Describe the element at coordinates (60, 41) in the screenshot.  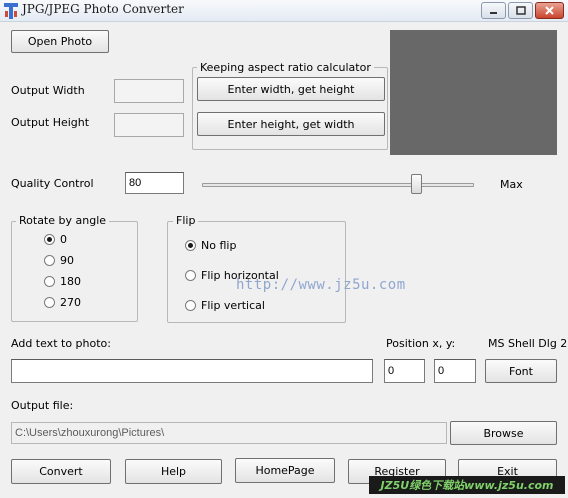
I see `open-photo-button: Open Photo` at that location.